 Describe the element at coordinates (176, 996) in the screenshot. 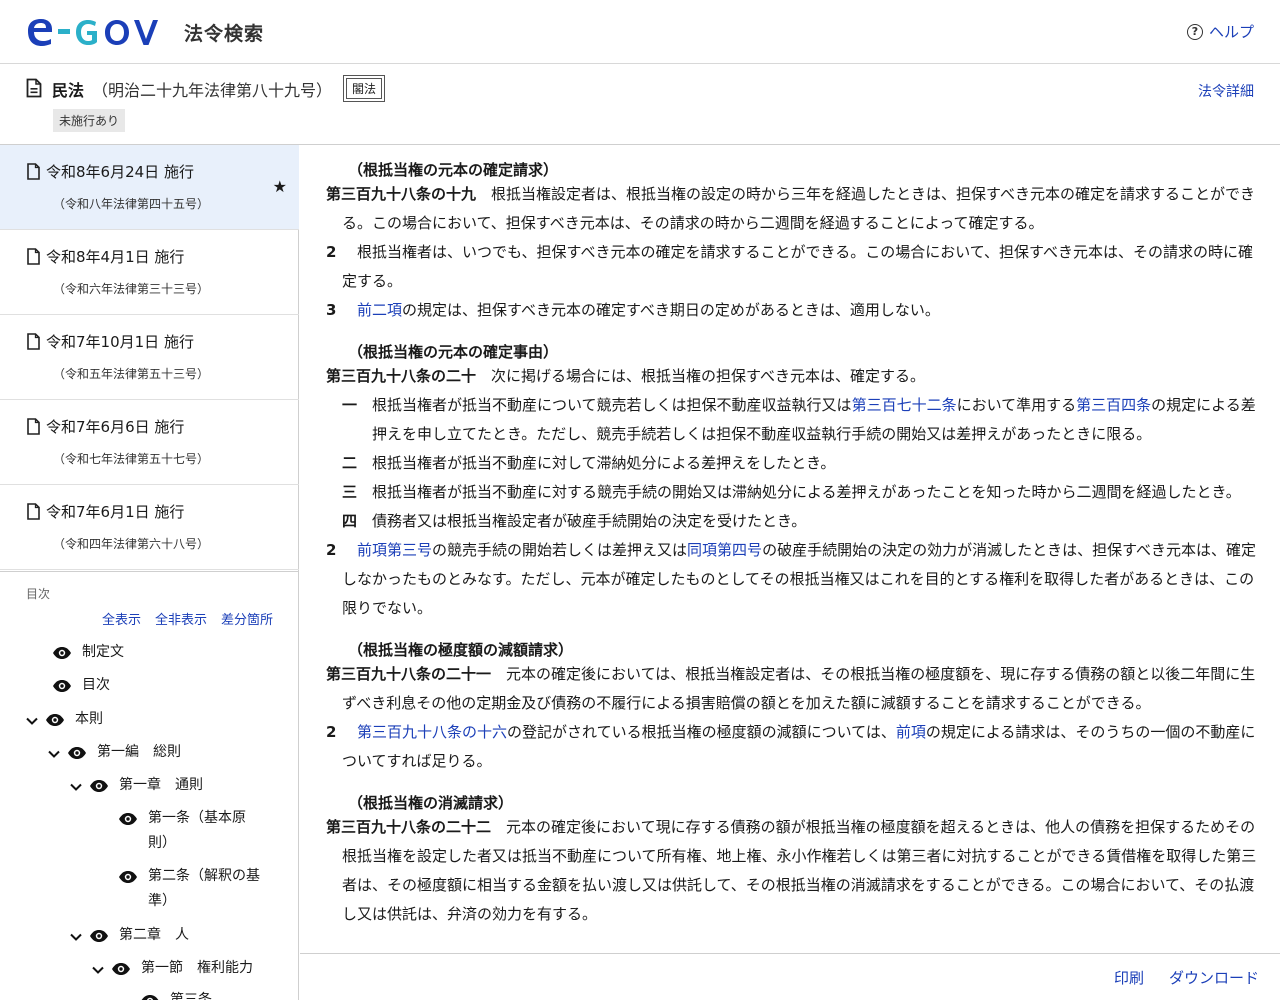

I see `toc-item: 第三条` at that location.